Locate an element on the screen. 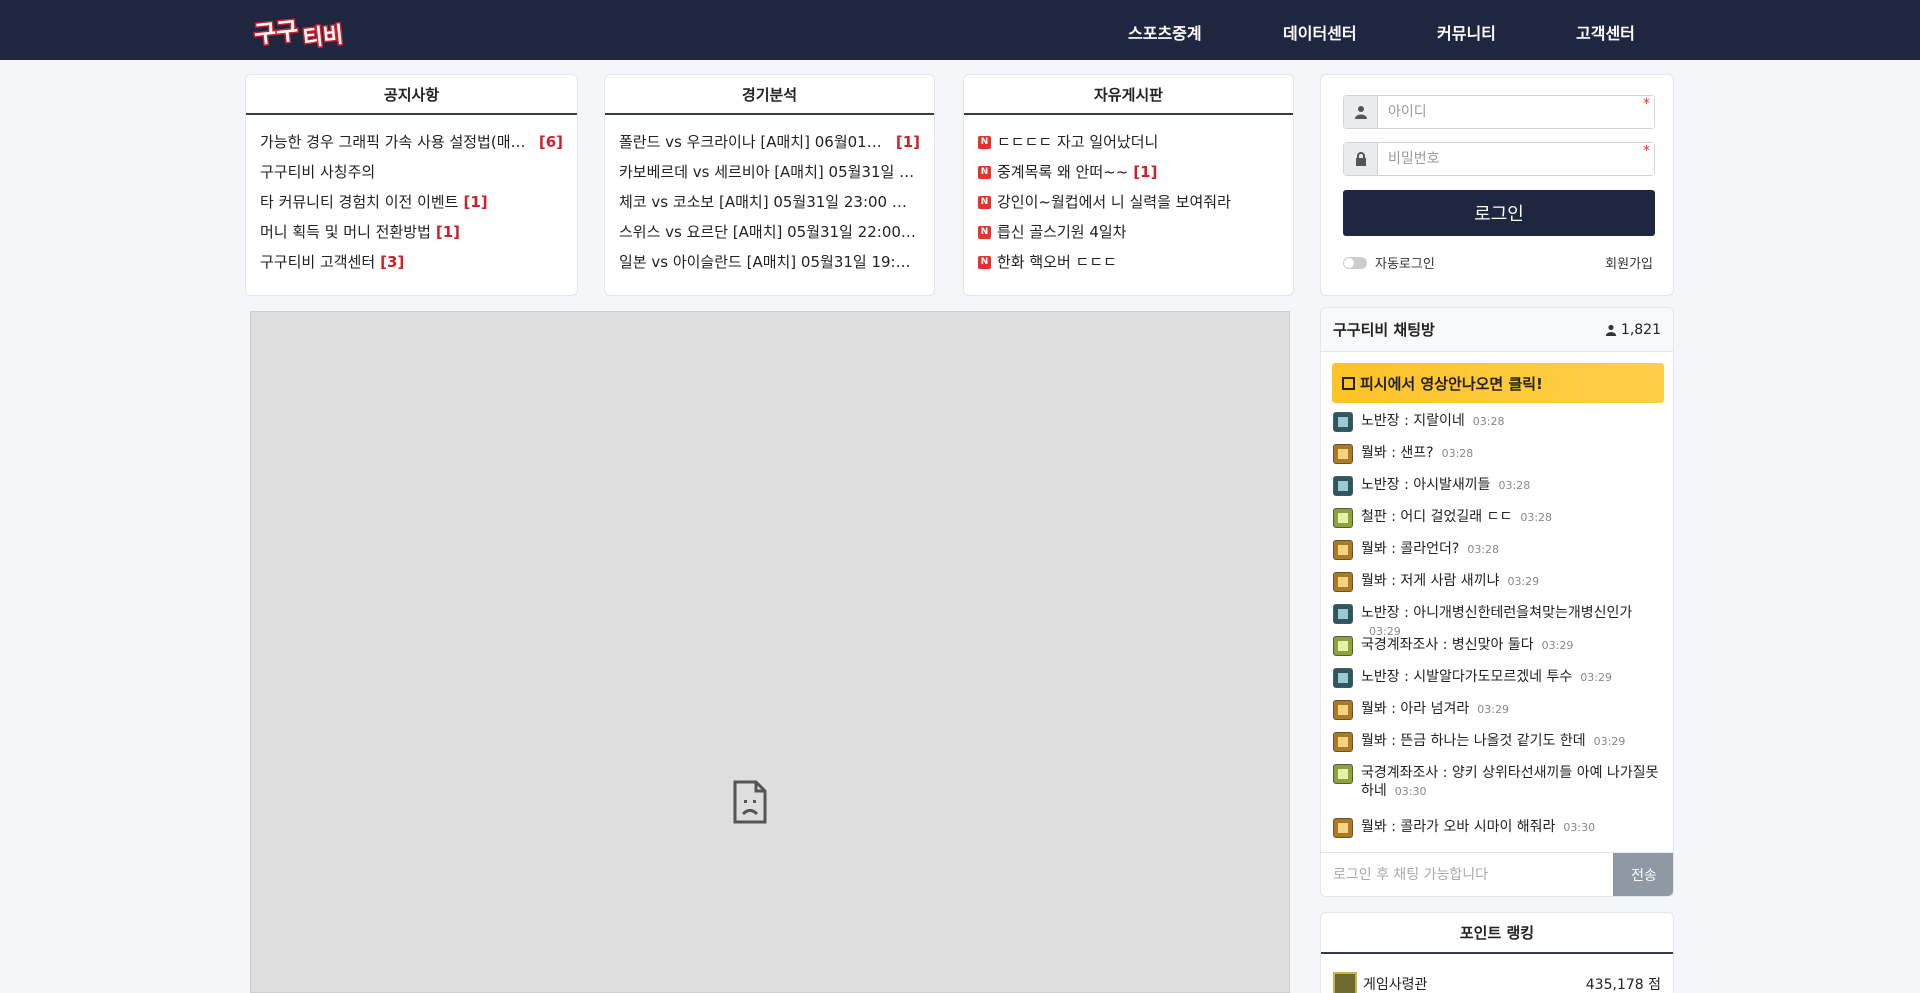 Image resolution: width=1920 pixels, height=993 pixels. notice-item: 머니 획득 및 머니 전환방법 [1] is located at coordinates (411, 232).